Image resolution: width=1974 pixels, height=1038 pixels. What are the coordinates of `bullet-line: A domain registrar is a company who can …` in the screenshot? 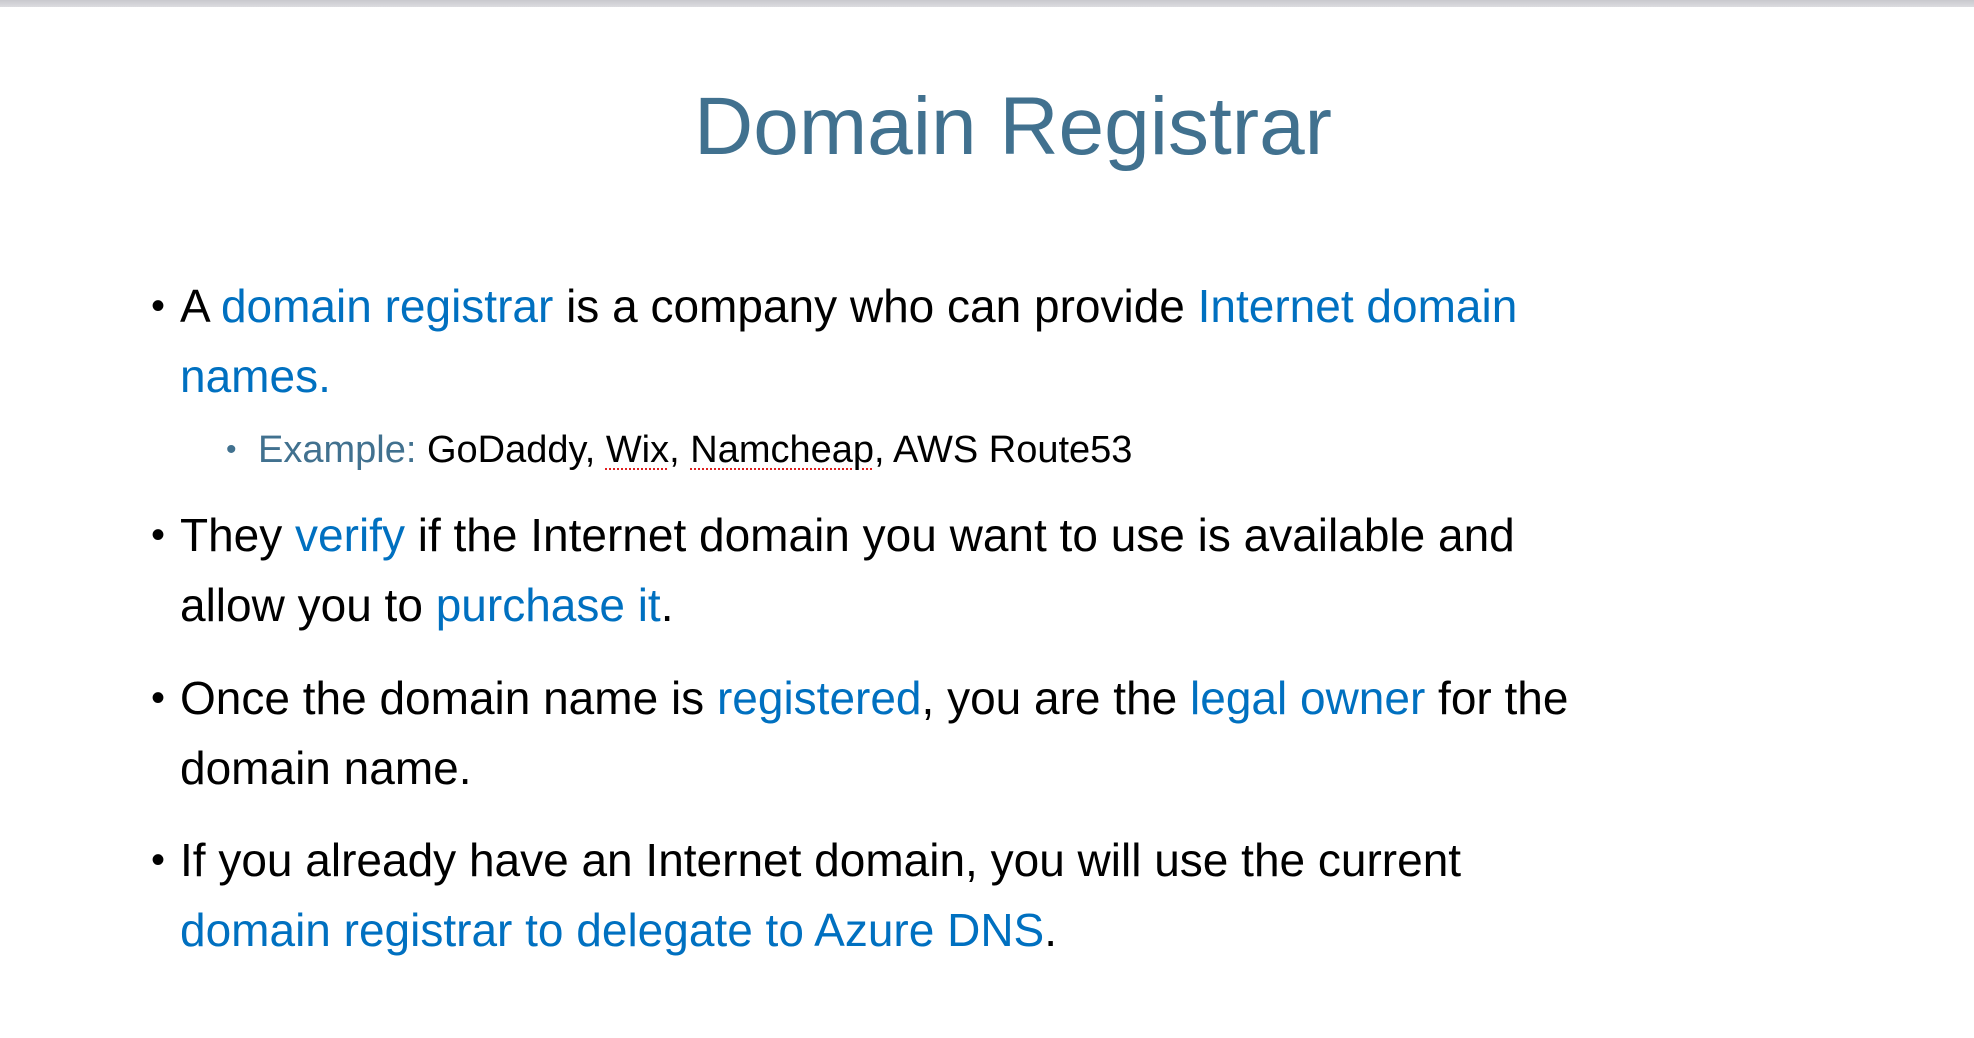 It's located at (848, 306).